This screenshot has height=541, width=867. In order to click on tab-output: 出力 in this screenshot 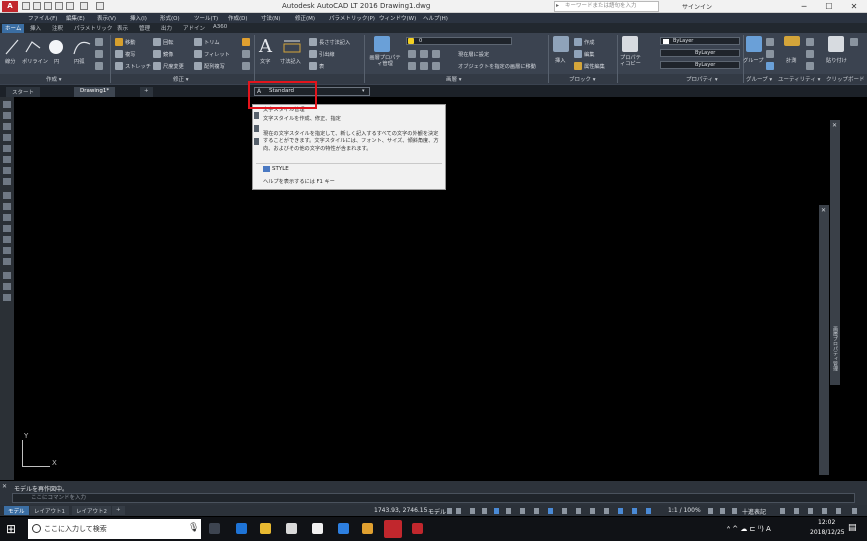, I will do `click(166, 28)`.